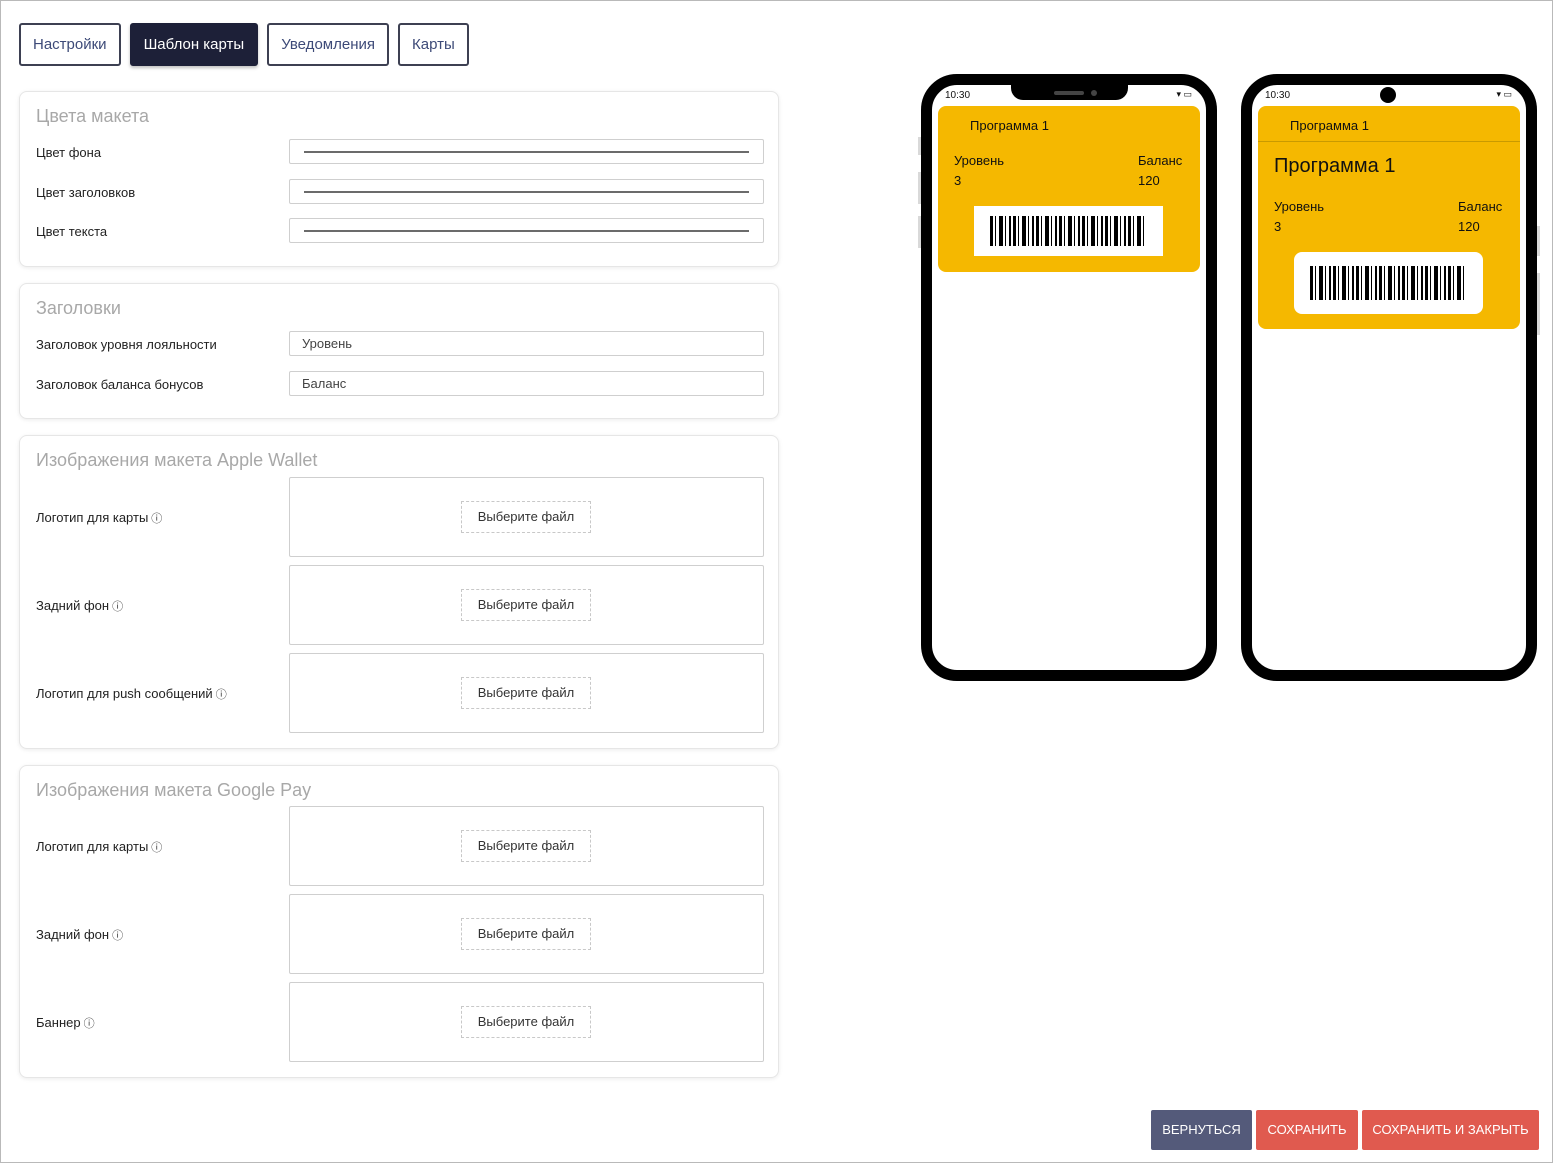 Image resolution: width=1553 pixels, height=1163 pixels. I want to click on row-label: Логотип для push сообщений ⓘ, so click(131, 694).